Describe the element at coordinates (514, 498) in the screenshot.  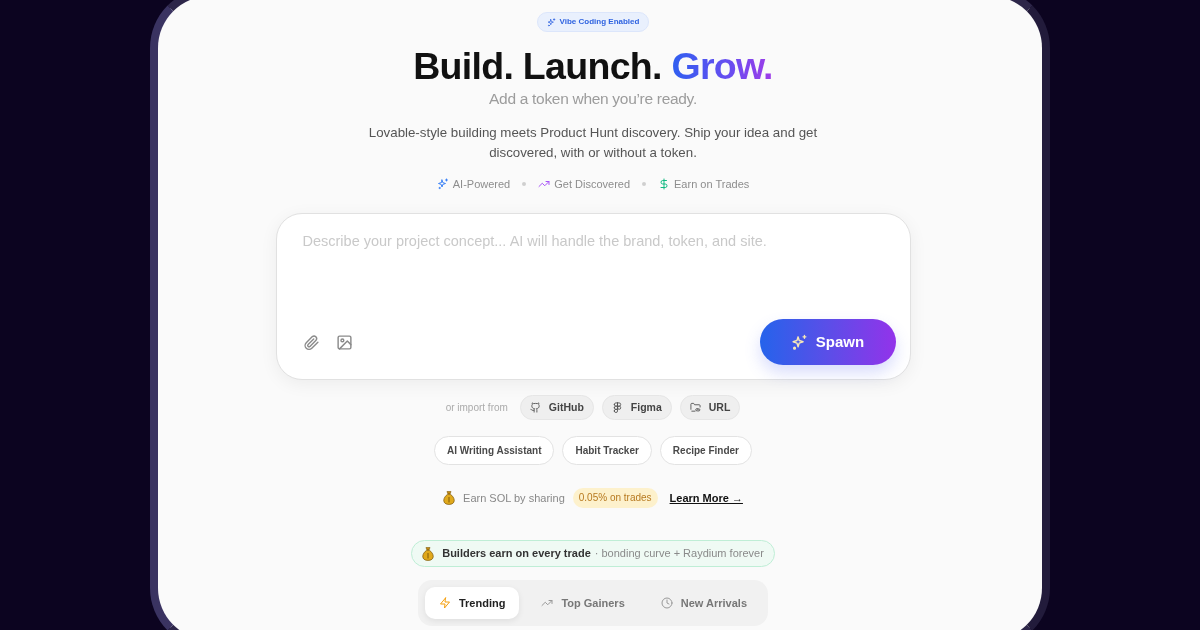
I see `referral-text: Earn SOL by sharing` at that location.